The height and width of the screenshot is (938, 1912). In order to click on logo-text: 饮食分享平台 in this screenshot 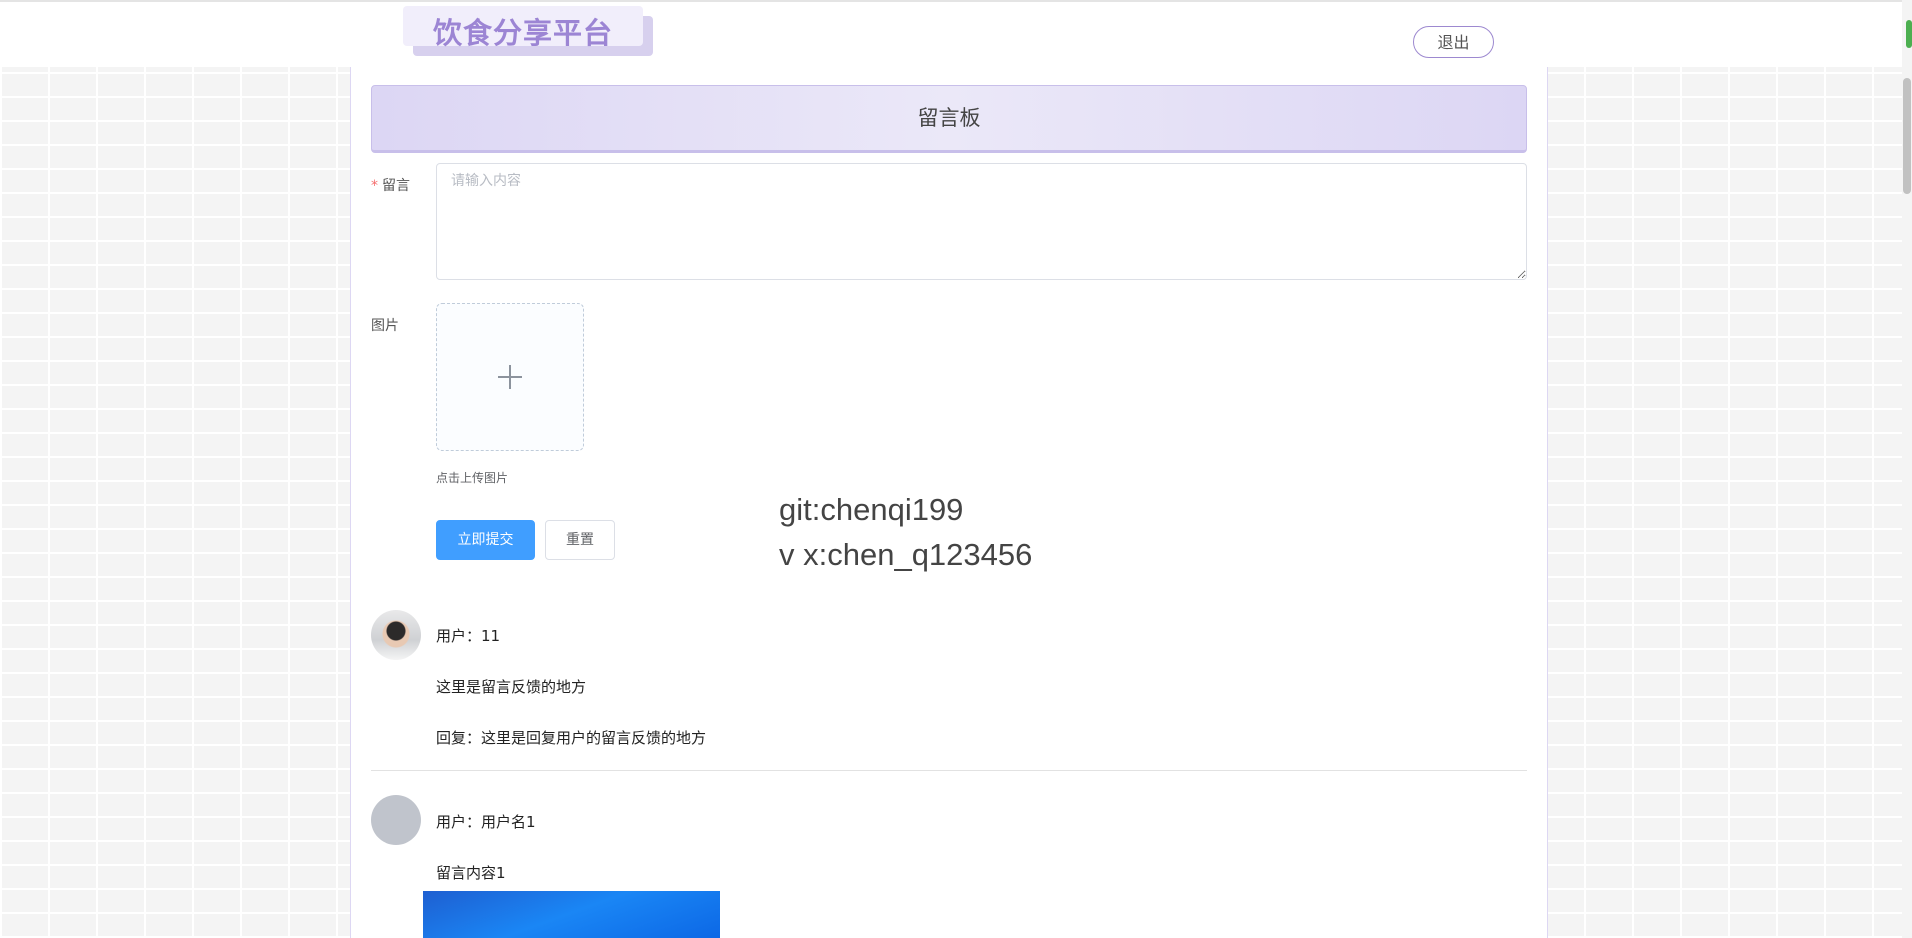, I will do `click(523, 33)`.